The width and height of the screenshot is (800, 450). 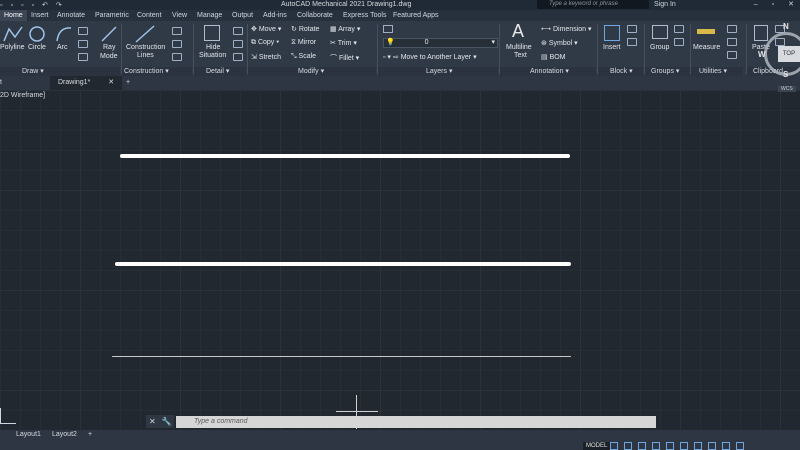 What do you see at coordinates (438, 71) in the screenshot?
I see `layers-panel-title: Layers ▾` at bounding box center [438, 71].